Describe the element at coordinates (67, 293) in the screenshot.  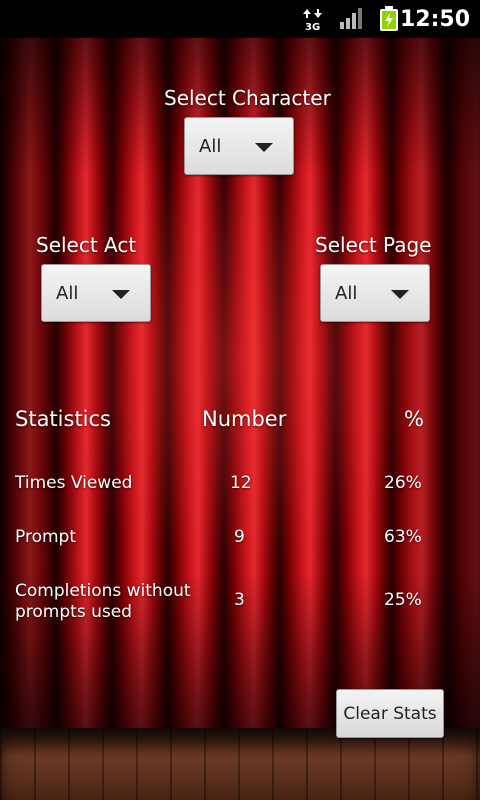
I see `act-spinner-value: All` at that location.